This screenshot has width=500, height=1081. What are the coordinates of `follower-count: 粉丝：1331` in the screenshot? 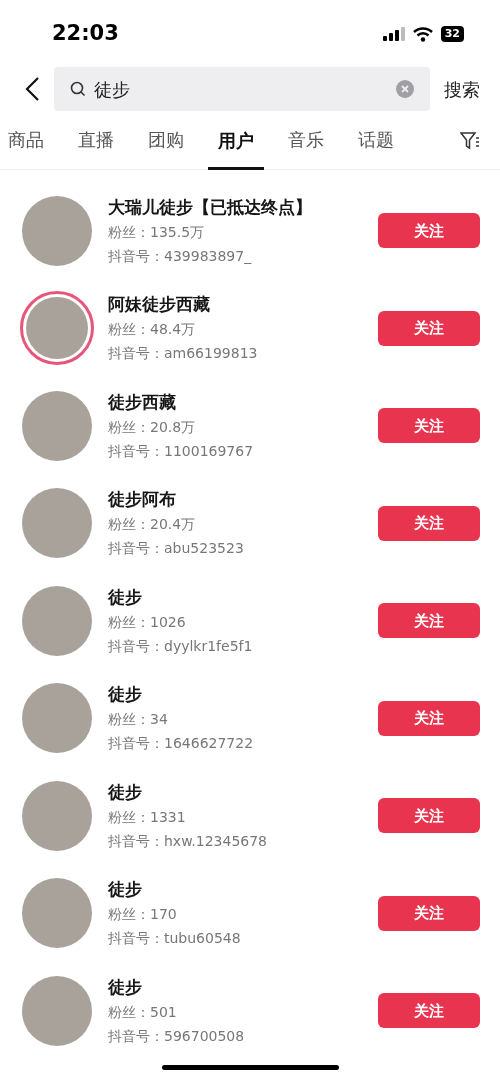 It's located at (147, 817).